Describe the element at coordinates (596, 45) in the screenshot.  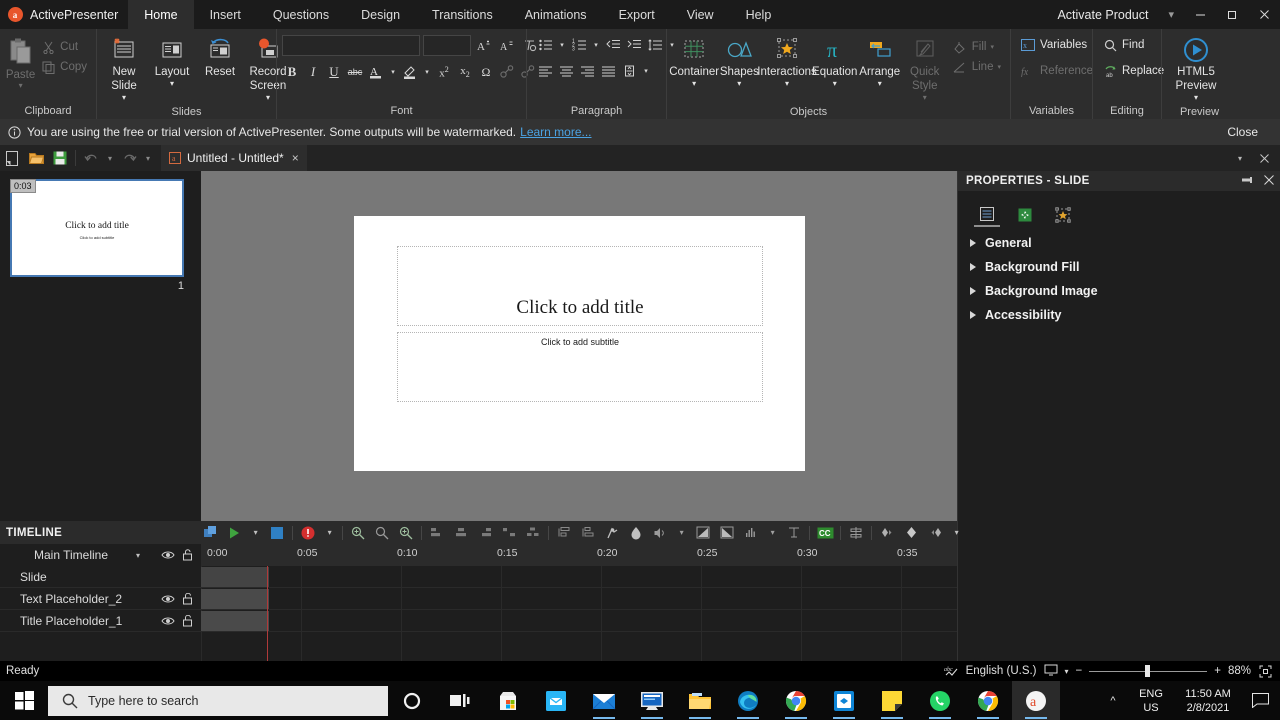
I see `numbered-list-dropdown-icon: ▾` at that location.